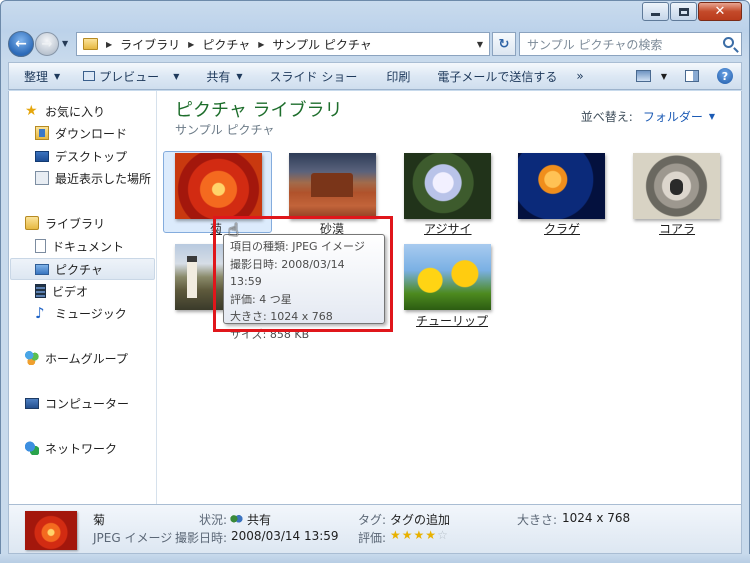 This screenshot has height=563, width=750. What do you see at coordinates (133, 538) in the screenshot?
I see `details-filetype: JPEG イメージ` at bounding box center [133, 538].